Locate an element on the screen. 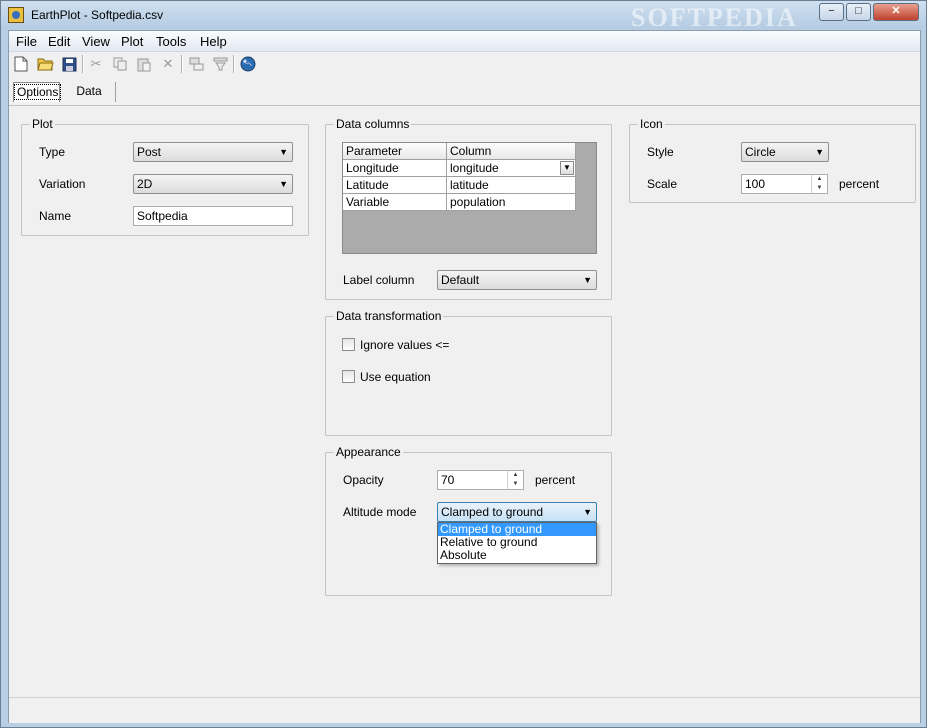 The height and width of the screenshot is (728, 927). app-logo-icon is located at coordinates (16, 15).